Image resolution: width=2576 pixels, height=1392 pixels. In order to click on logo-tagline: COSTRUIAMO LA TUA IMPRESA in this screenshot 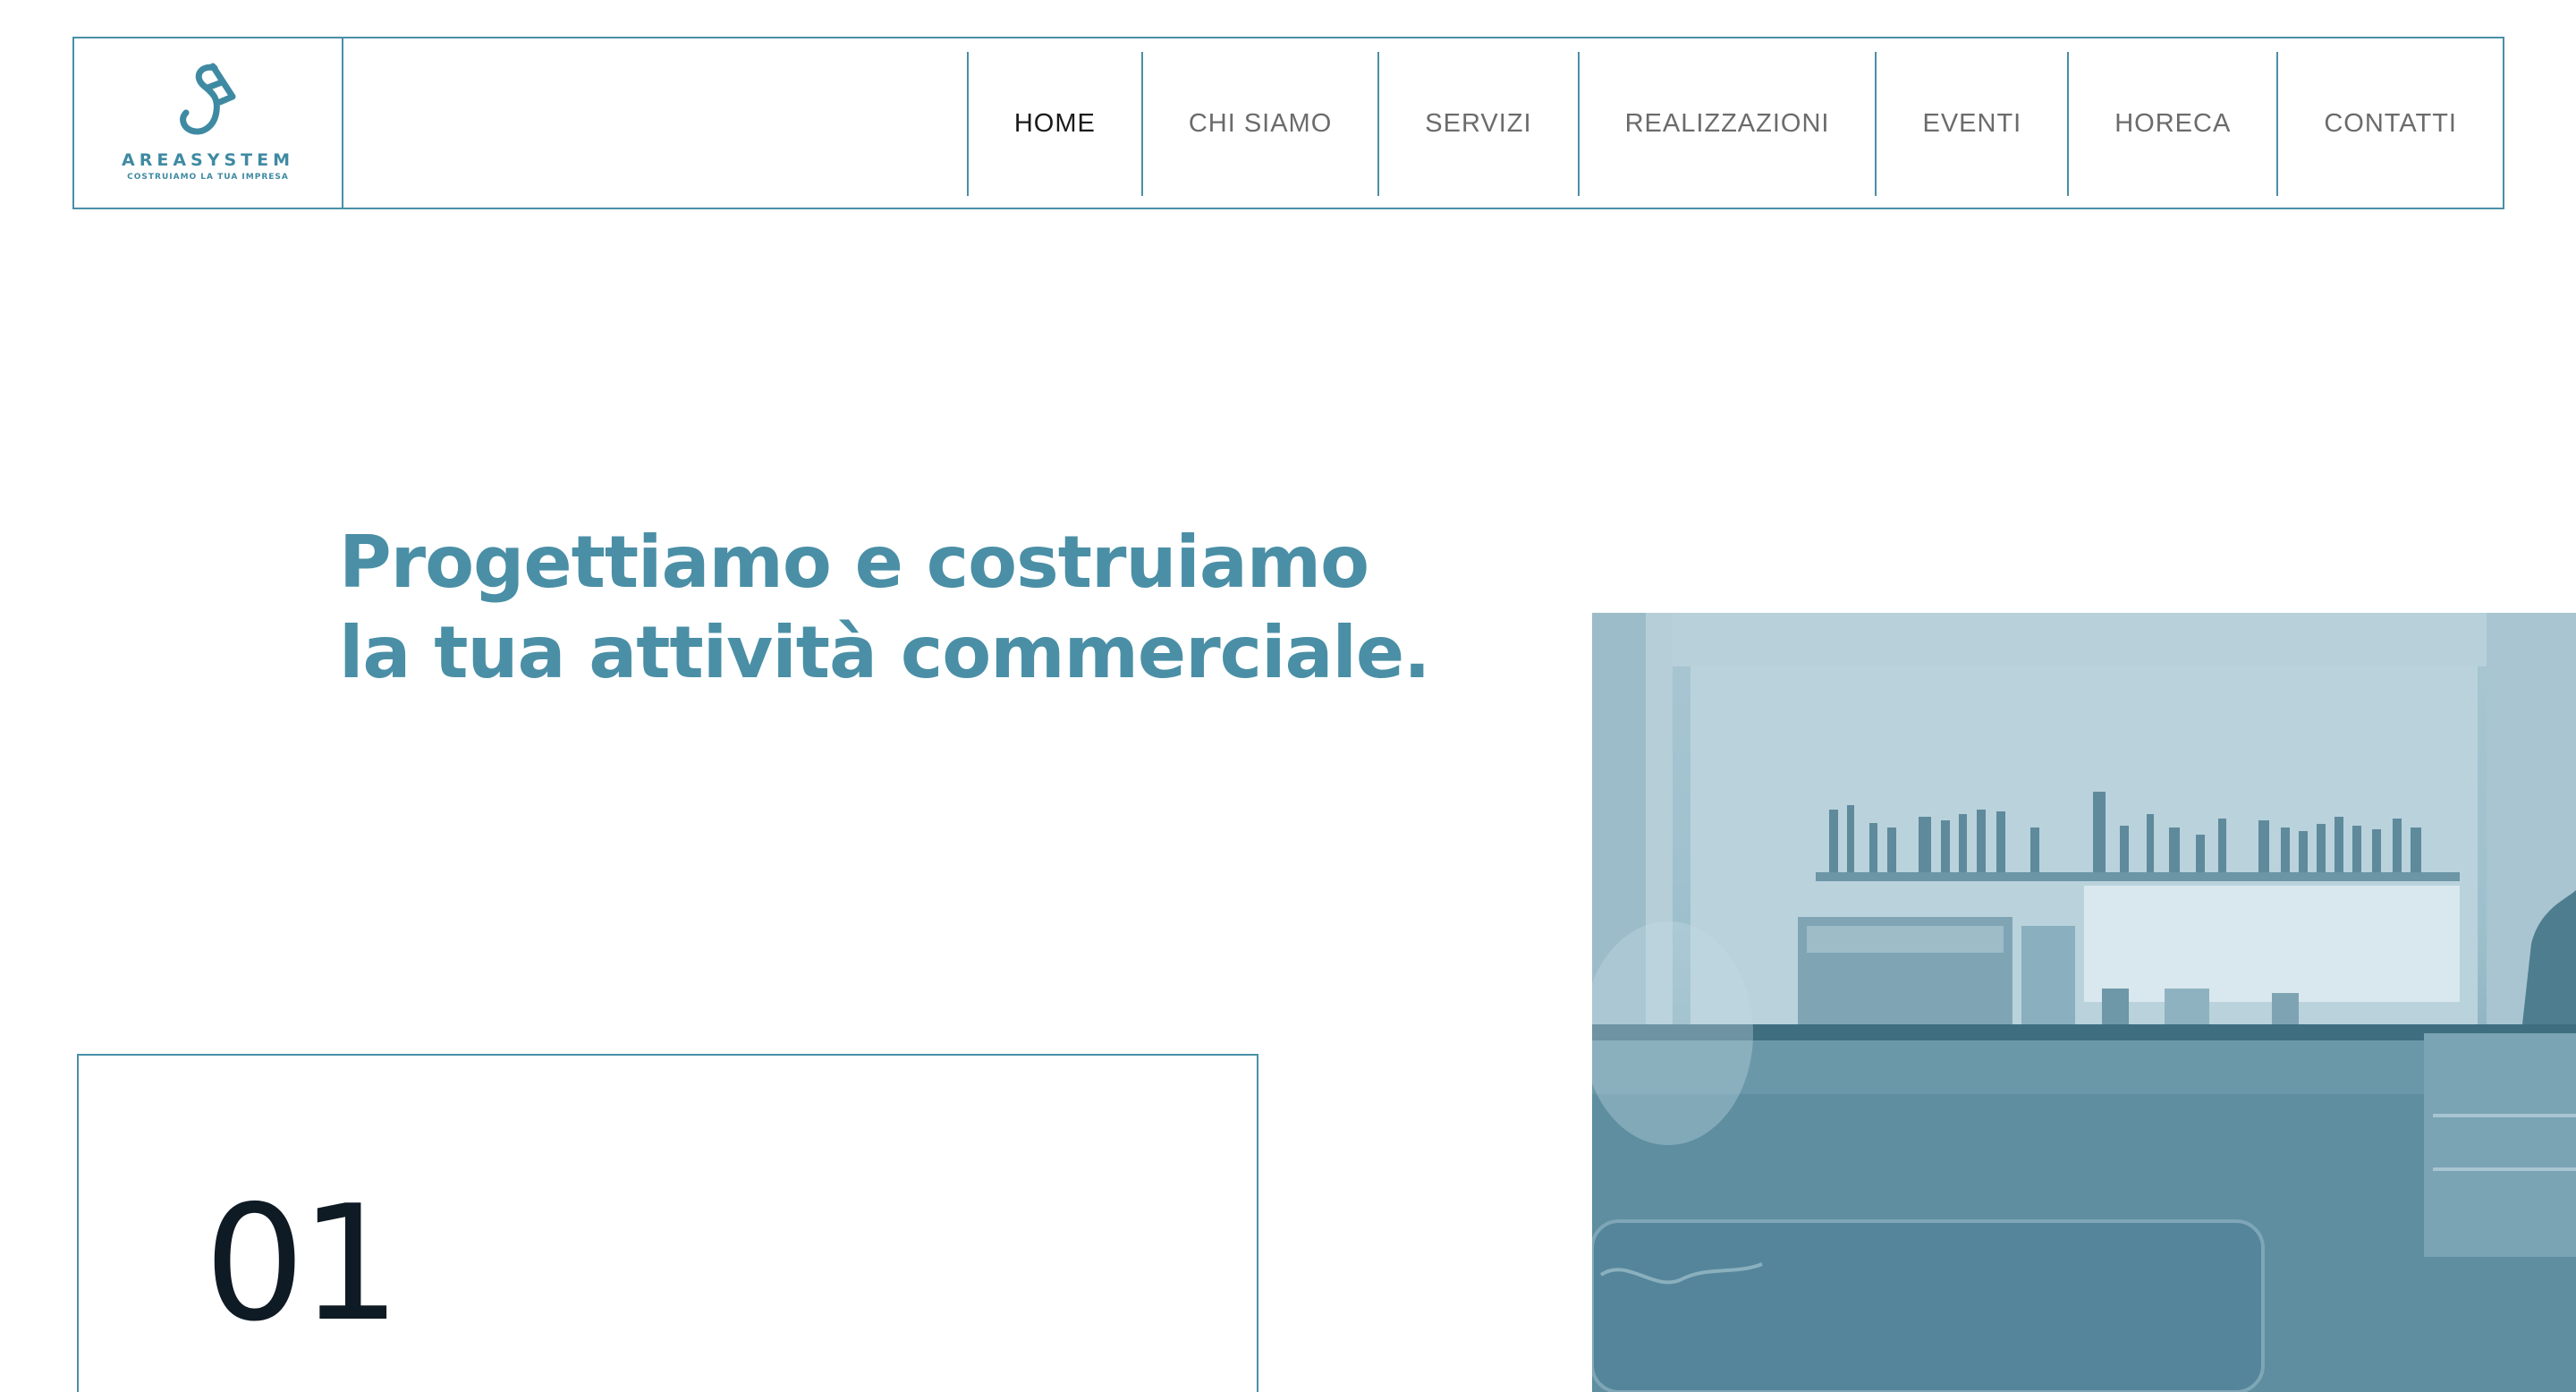, I will do `click(208, 177)`.